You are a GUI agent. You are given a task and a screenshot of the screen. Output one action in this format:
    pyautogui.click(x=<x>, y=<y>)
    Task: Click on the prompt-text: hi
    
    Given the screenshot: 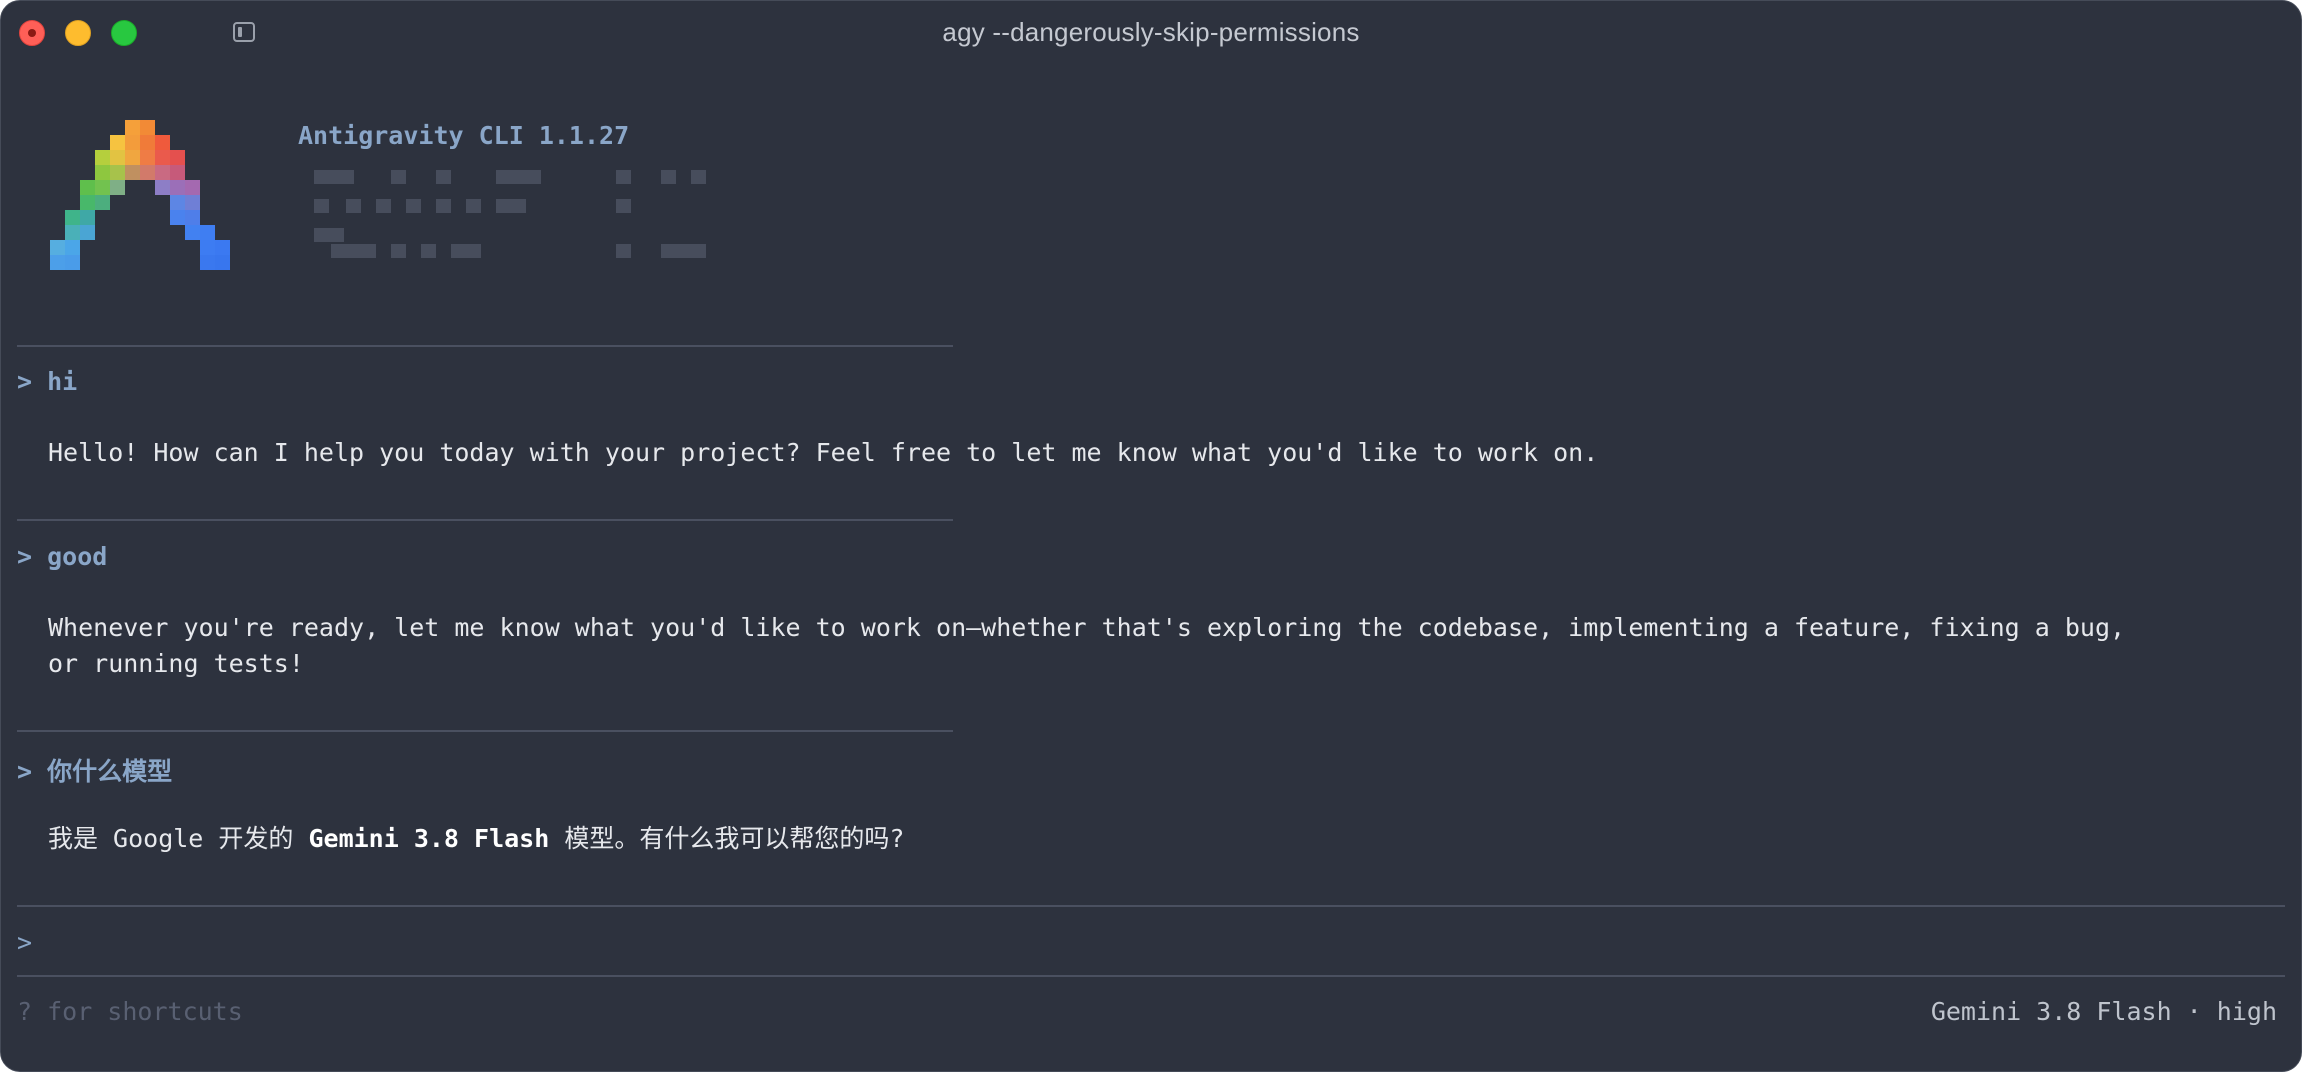 What is the action you would take?
    pyautogui.click(x=62, y=381)
    